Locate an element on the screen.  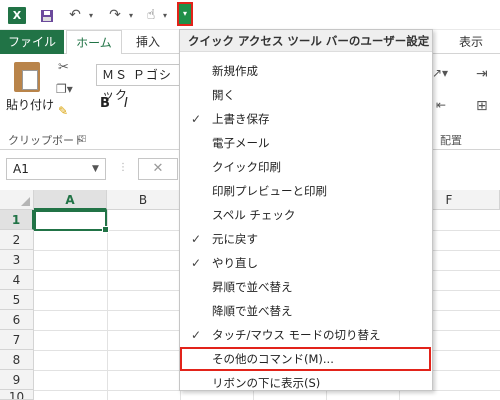
format-painter-icon: ✎ is located at coordinates (63, 111).